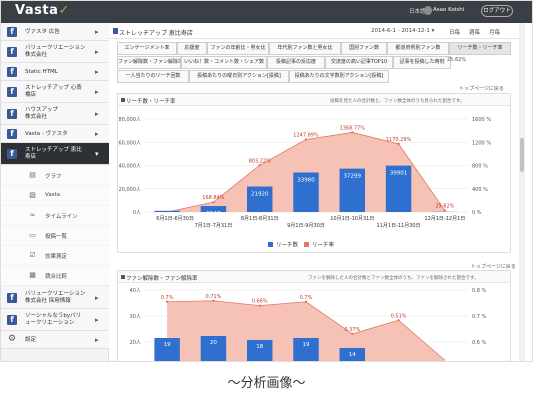 This screenshot has height=400, width=533. Describe the element at coordinates (399, 226) in the screenshot. I see `x-tick-label: 11月1日-11月30日` at that location.